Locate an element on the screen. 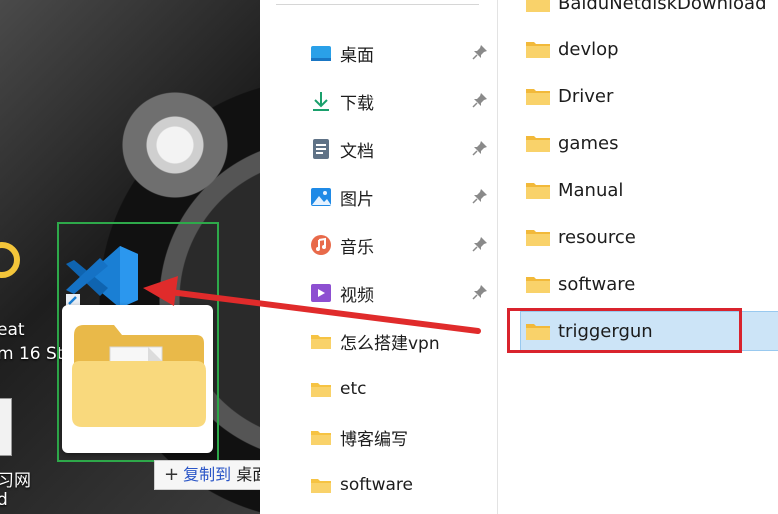 The width and height of the screenshot is (778, 514). desktop-icon-label: 习网 is located at coordinates (15, 481).